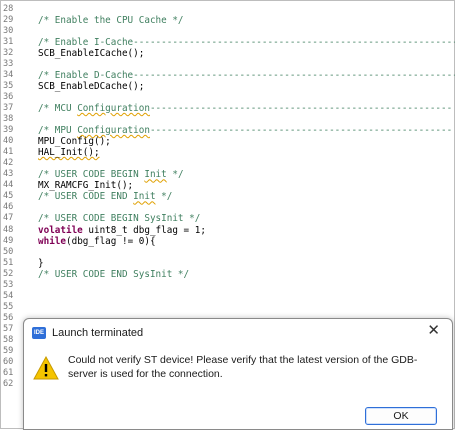 The image size is (455, 430). I want to click on code-token: while, so click(52, 241).